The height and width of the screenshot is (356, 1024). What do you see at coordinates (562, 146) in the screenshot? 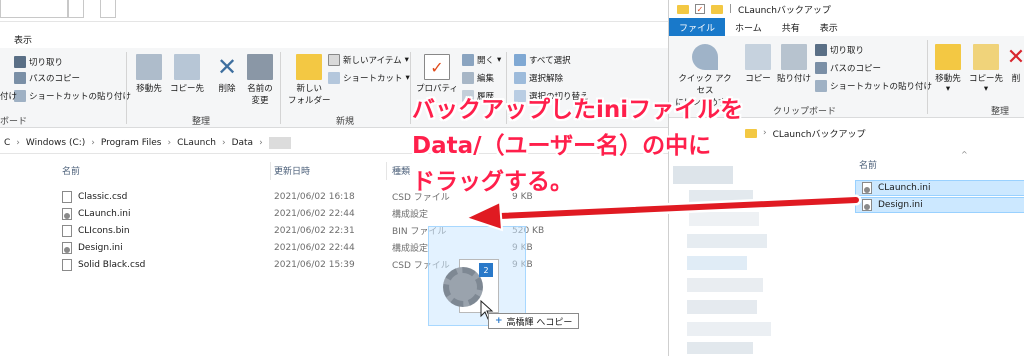
I see `annotation-line: Data/（ユーザー名）の中に` at bounding box center [562, 146].